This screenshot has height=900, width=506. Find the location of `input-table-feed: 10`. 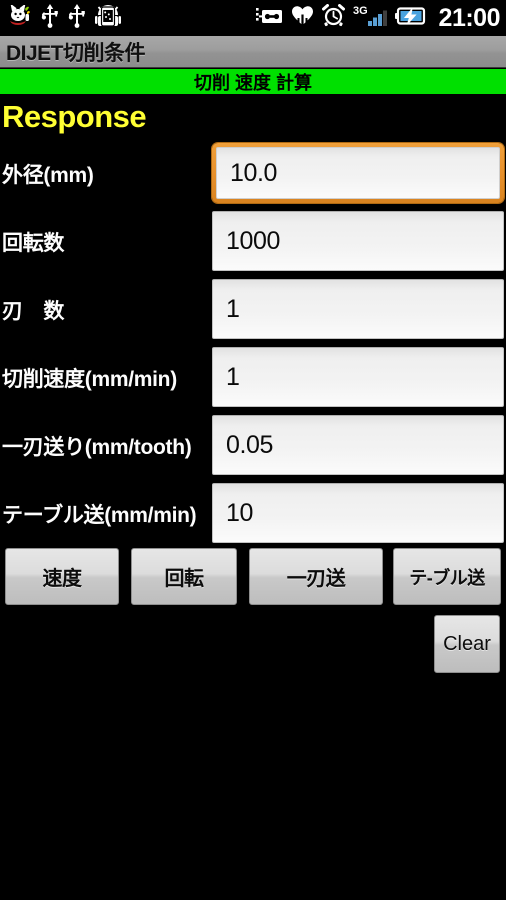

input-table-feed: 10 is located at coordinates (358, 513).